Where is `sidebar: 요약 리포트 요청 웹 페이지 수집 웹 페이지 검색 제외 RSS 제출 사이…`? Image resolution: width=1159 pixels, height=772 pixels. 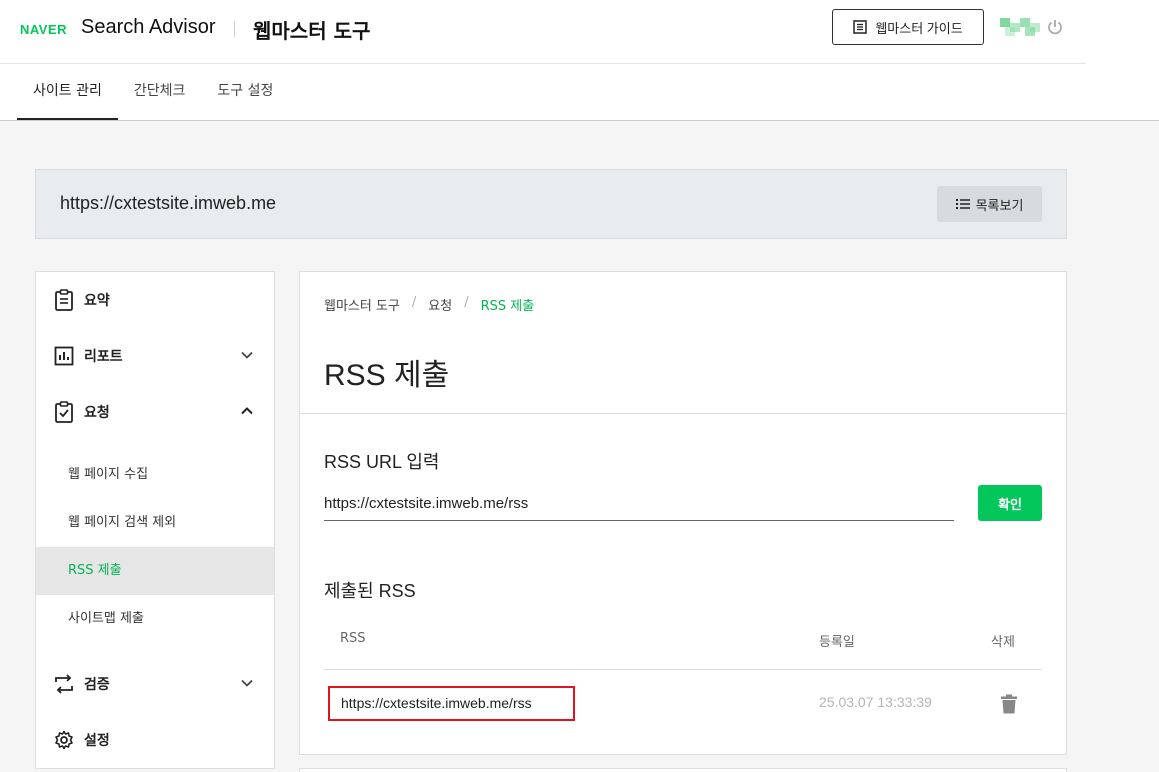
sidebar: 요약 리포트 요청 웹 페이지 수집 웹 페이지 검색 제외 RSS 제출 사이… is located at coordinates (155, 520).